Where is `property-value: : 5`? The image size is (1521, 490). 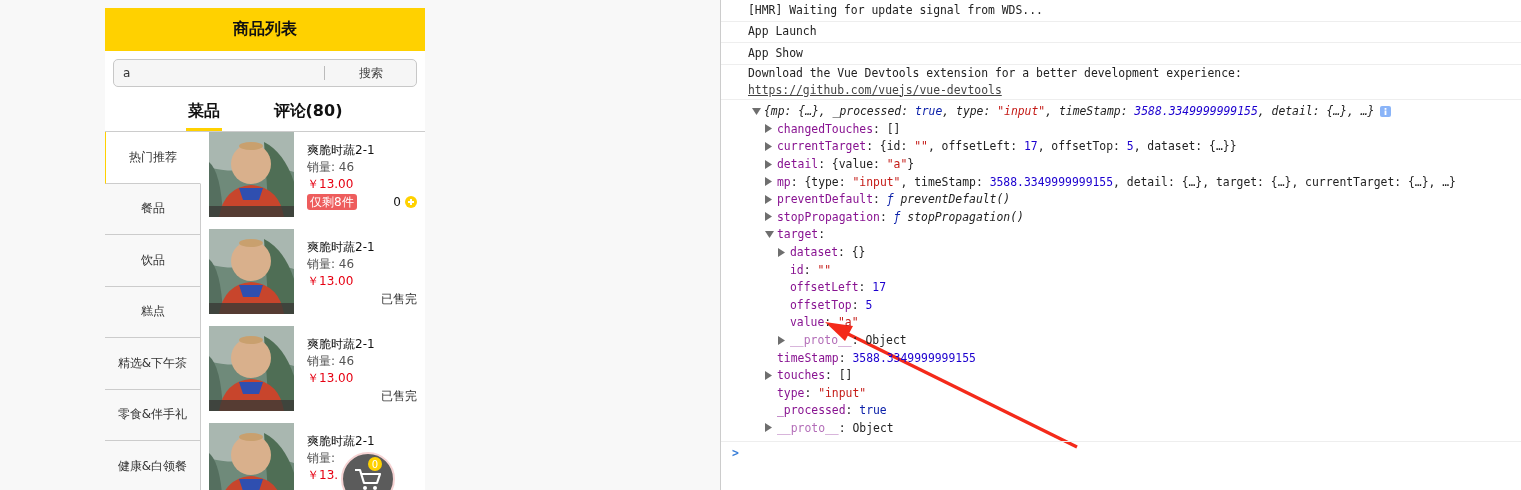 property-value: : 5 is located at coordinates (862, 304).